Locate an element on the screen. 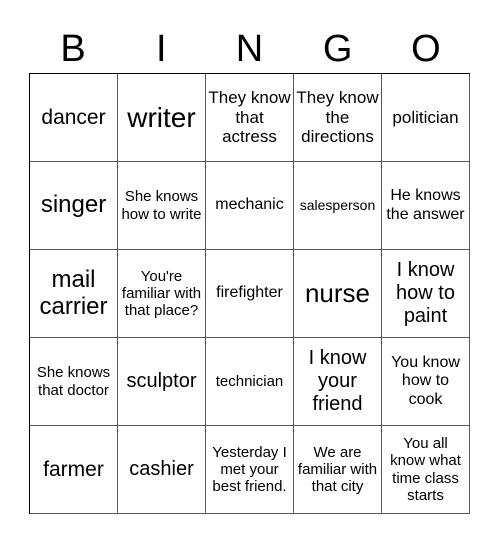  cell-text: singer is located at coordinates (73, 205).